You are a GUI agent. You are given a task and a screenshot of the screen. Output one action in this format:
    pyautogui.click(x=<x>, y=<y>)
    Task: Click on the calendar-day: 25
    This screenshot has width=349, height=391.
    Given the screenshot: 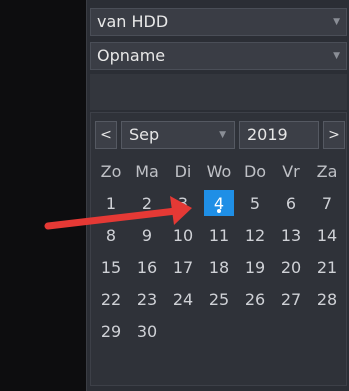 What is the action you would take?
    pyautogui.click(x=219, y=299)
    